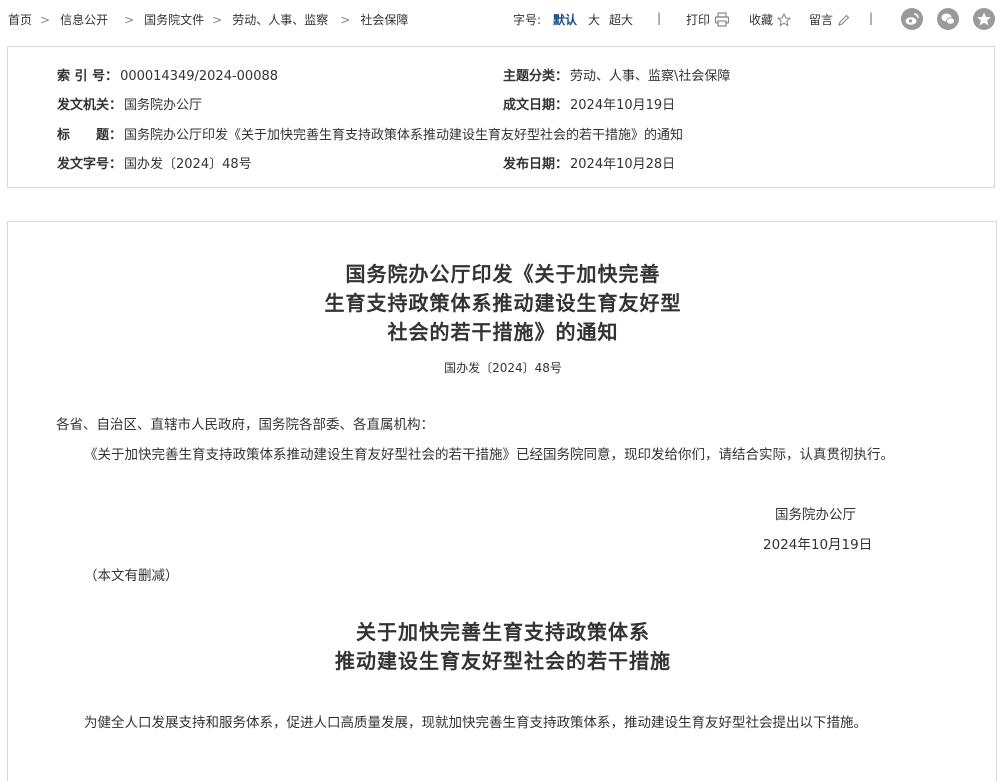 This screenshot has height=781, width=1005. What do you see at coordinates (623, 105) in the screenshot?
I see `created-date-value: 2024年10月19日` at bounding box center [623, 105].